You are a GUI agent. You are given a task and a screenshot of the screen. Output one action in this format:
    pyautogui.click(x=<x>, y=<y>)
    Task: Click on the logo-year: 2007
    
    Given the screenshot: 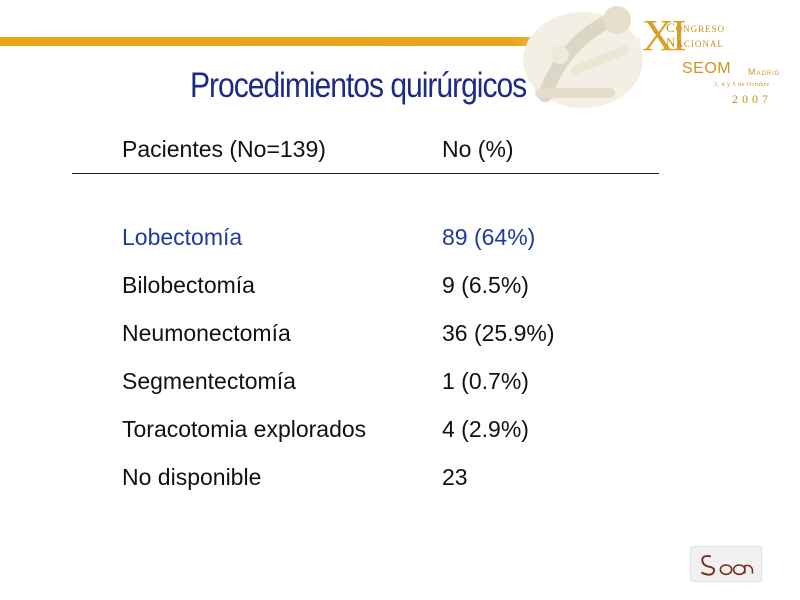 What is the action you would take?
    pyautogui.click(x=752, y=99)
    